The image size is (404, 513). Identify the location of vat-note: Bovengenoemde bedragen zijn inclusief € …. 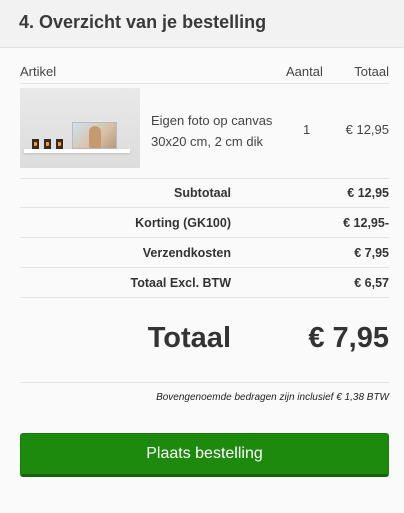
(272, 397).